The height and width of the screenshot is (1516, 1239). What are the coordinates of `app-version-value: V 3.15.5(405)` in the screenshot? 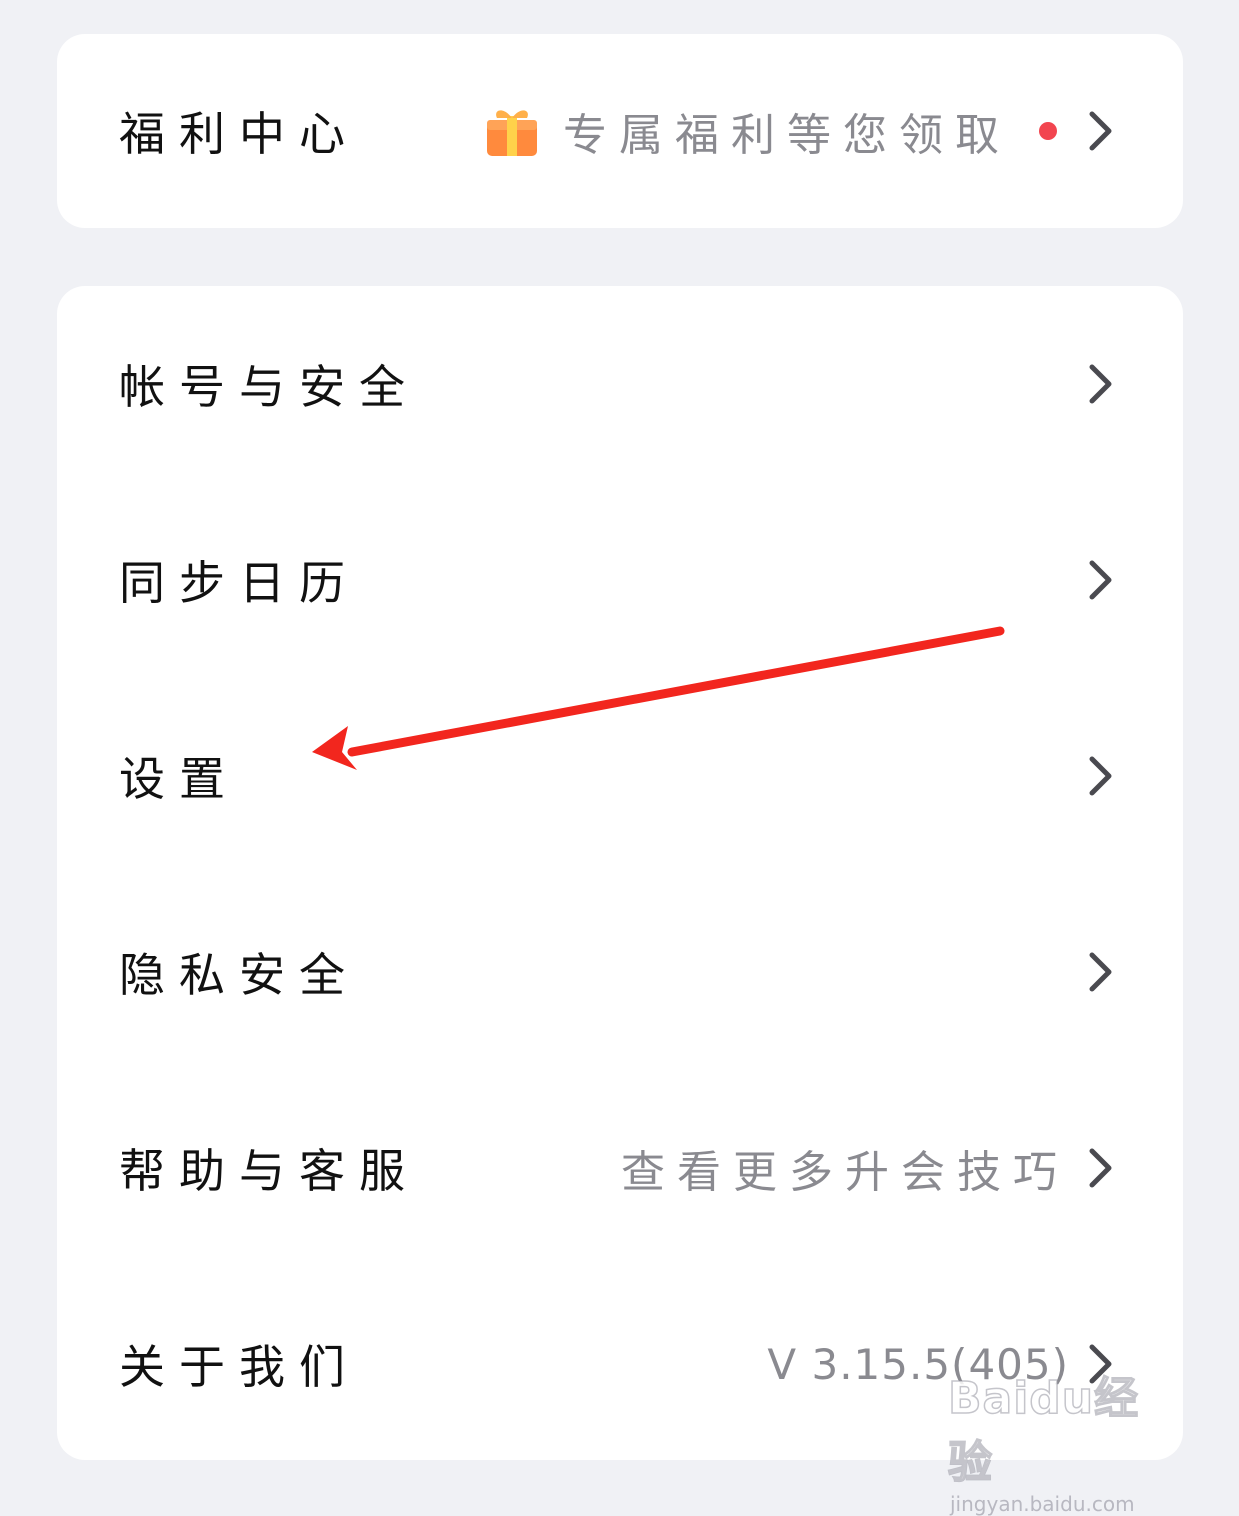 It's located at (918, 1364).